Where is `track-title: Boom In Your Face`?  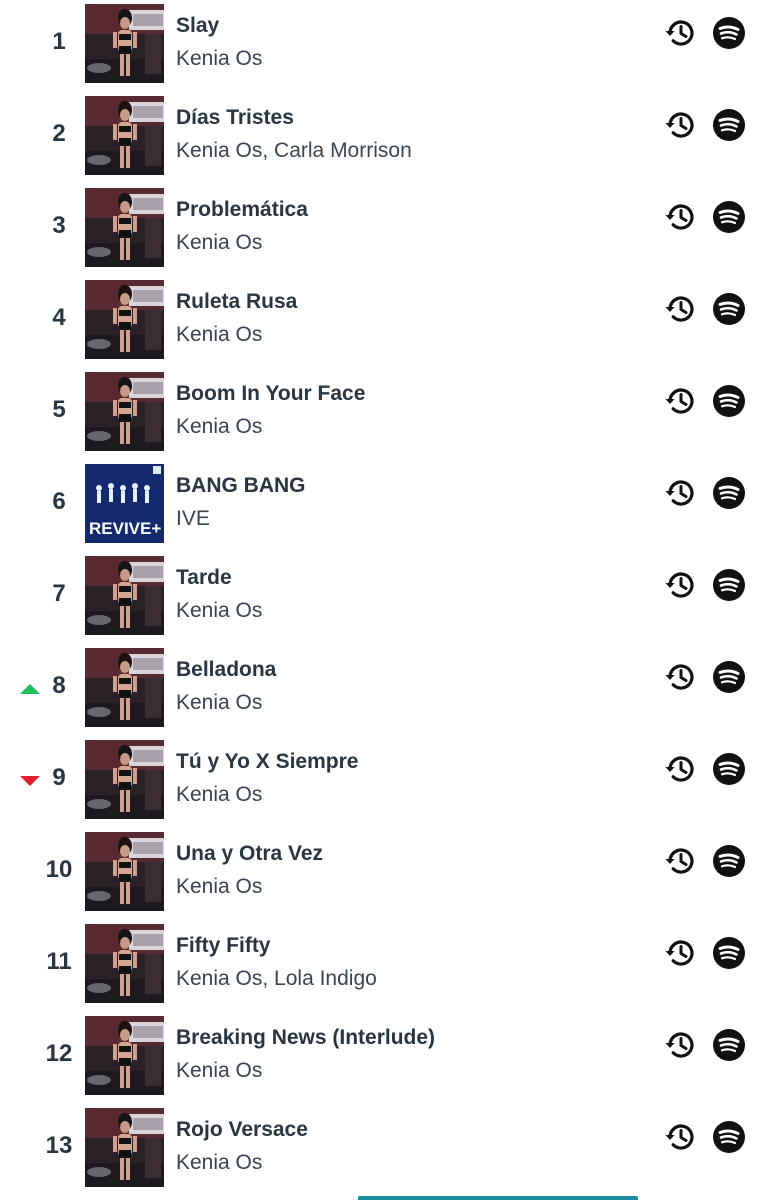 track-title: Boom In Your Face is located at coordinates (270, 394).